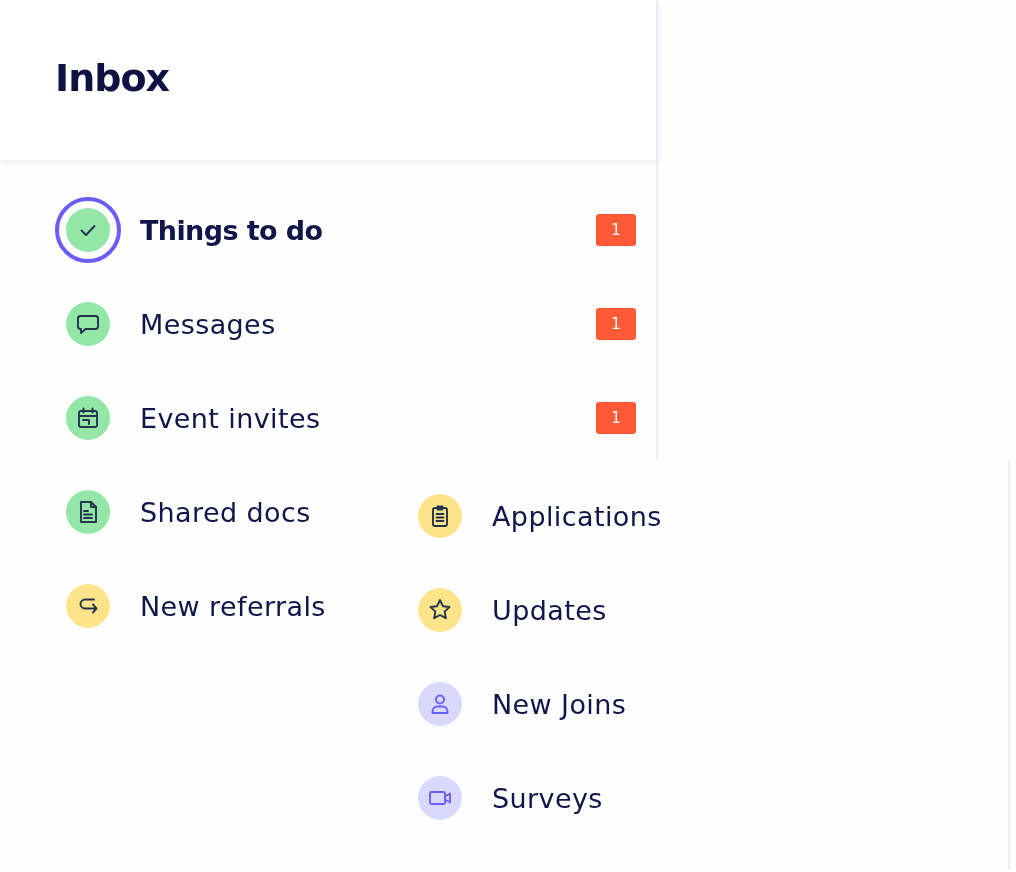 This screenshot has height=872, width=1016. What do you see at coordinates (517, 704) in the screenshot?
I see `inbox-item: New Joins` at bounding box center [517, 704].